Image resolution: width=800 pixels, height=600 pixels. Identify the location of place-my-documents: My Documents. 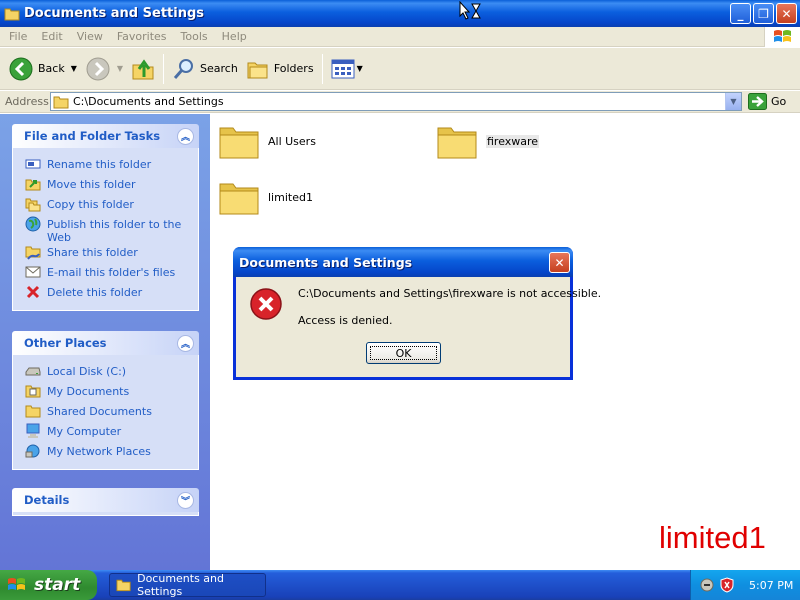
(111, 393).